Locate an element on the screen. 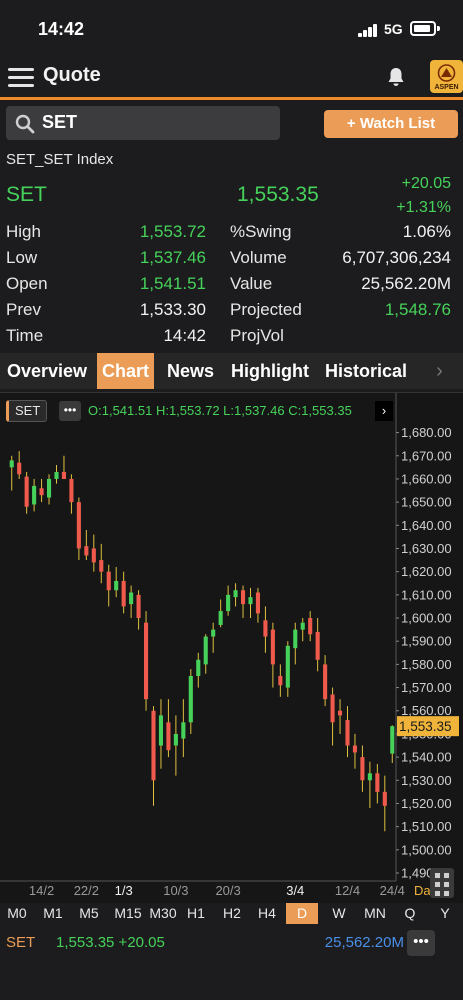 This screenshot has width=463, height=1000. search-box is located at coordinates (143, 123).